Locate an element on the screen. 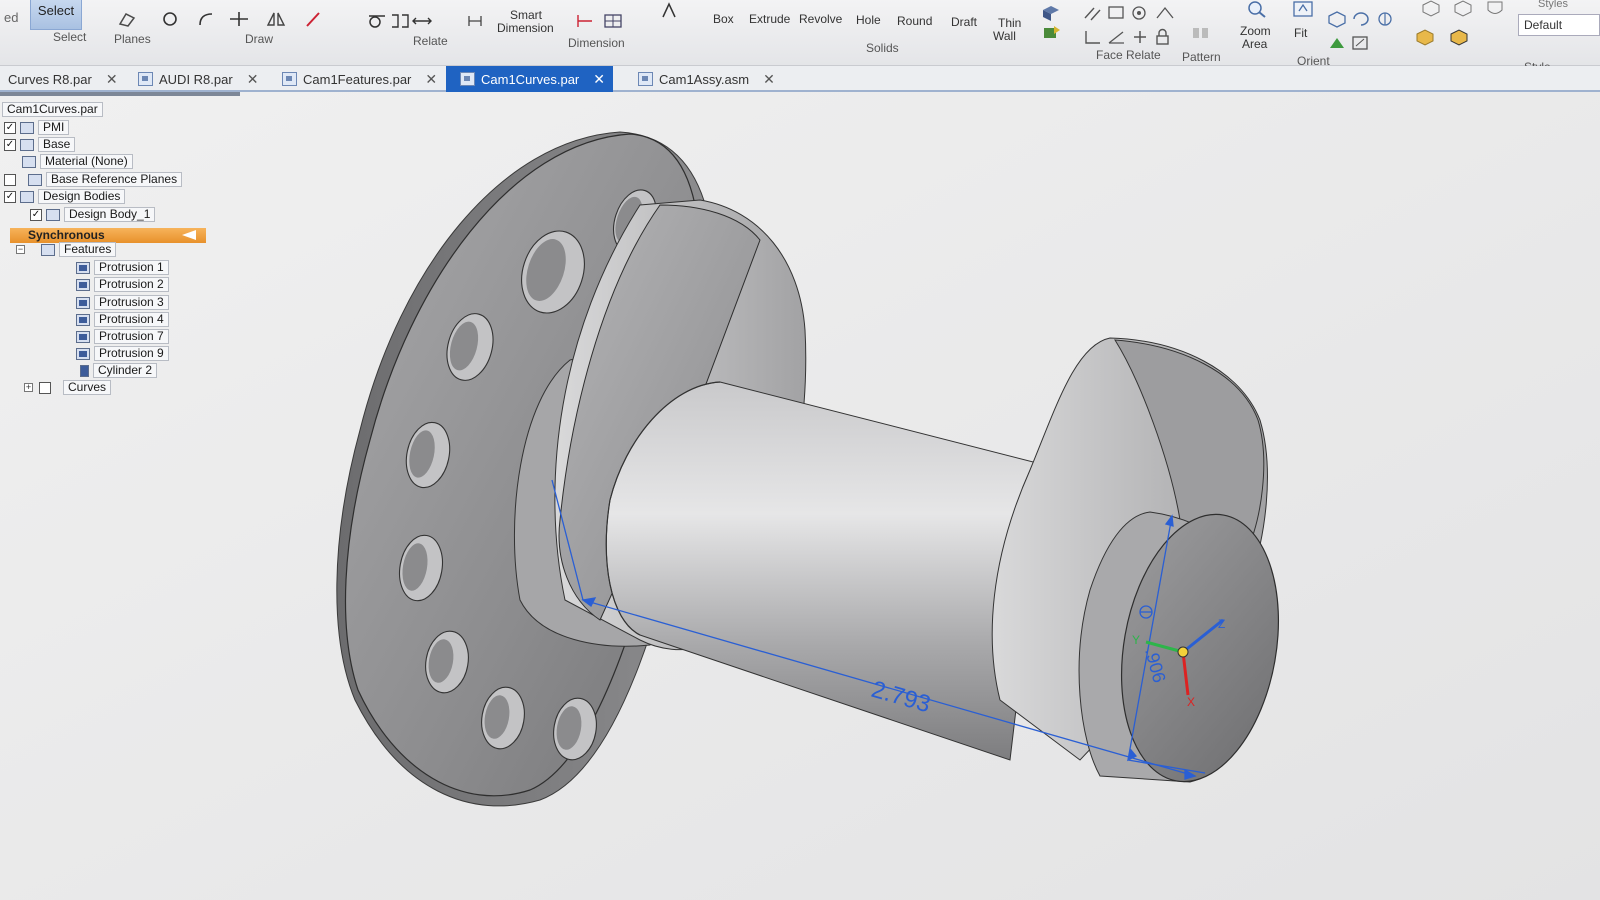 The height and width of the screenshot is (900, 1600). plus-icon is located at coordinates (1141, 37).